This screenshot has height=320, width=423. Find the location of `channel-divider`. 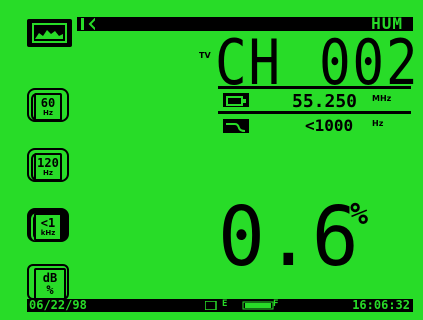

channel-divider is located at coordinates (314, 87).